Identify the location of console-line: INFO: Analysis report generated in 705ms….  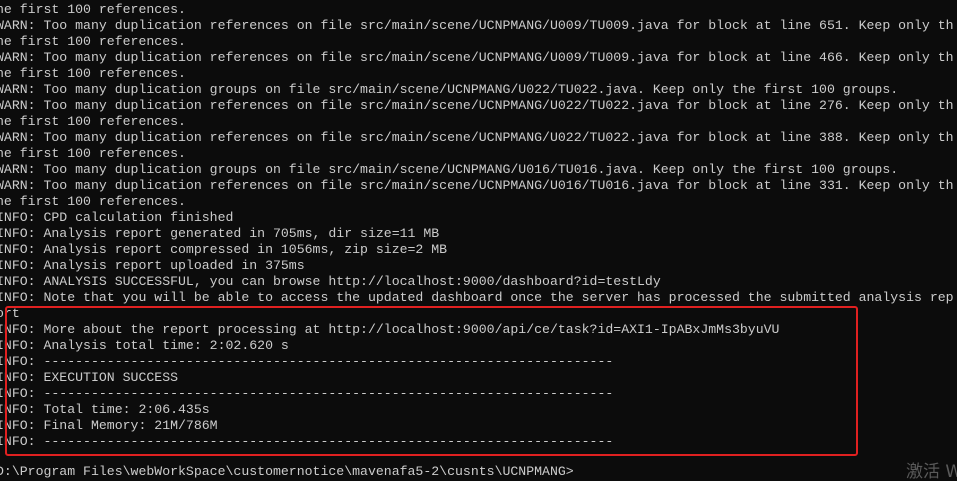
(220, 233).